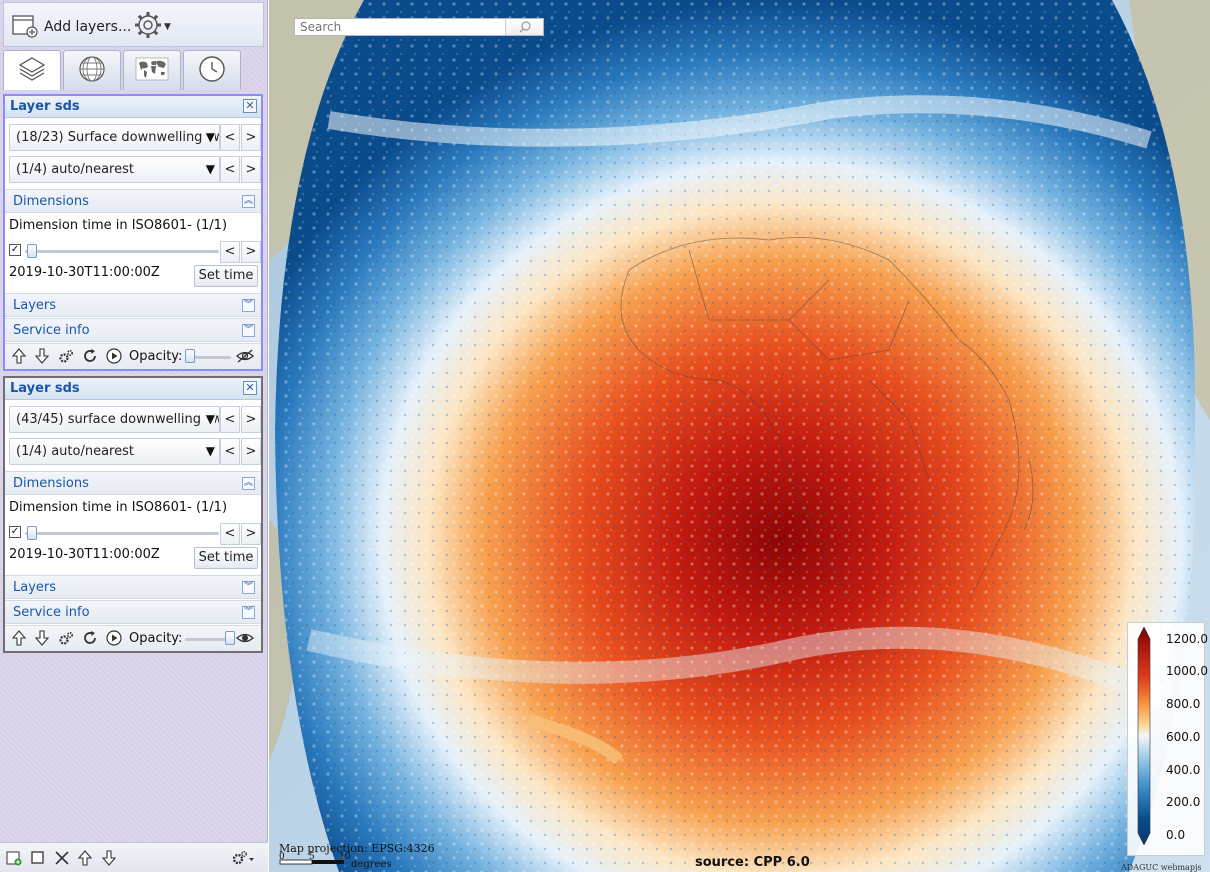 The image size is (1210, 872). Describe the element at coordinates (752, 862) in the screenshot. I see `source-label: source: CPP 6.0` at that location.